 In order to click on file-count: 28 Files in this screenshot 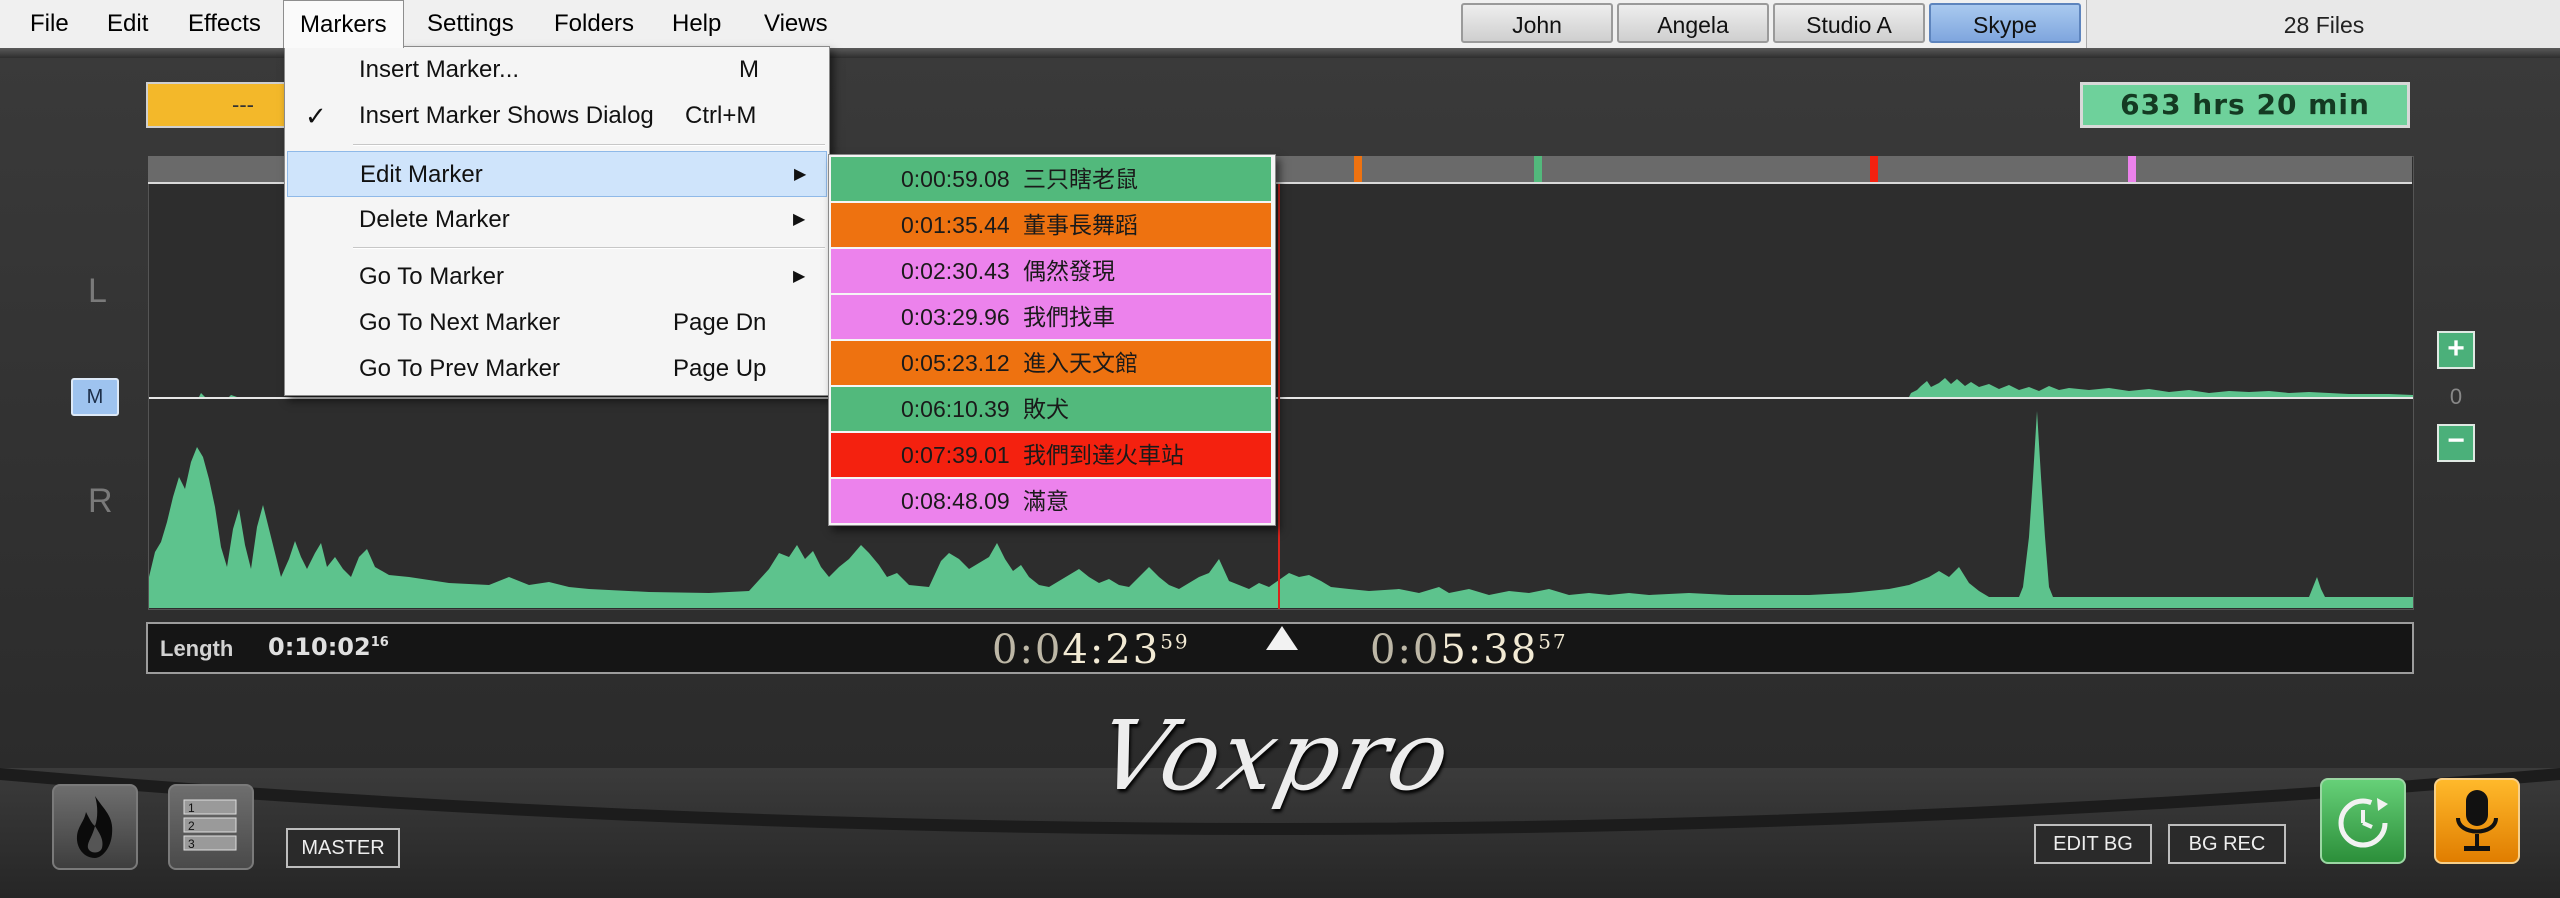, I will do `click(2323, 24)`.